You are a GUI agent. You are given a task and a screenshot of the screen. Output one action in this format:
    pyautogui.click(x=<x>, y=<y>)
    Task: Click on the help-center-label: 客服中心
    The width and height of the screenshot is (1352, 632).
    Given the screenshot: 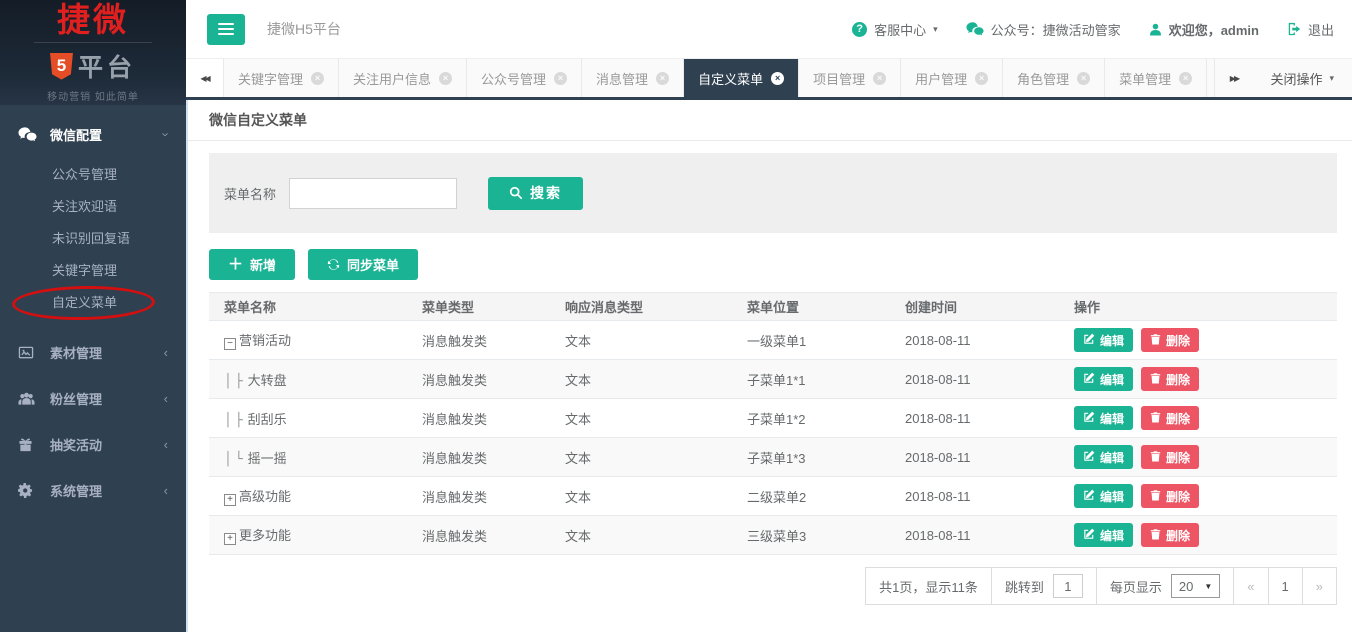 What is the action you would take?
    pyautogui.click(x=900, y=30)
    